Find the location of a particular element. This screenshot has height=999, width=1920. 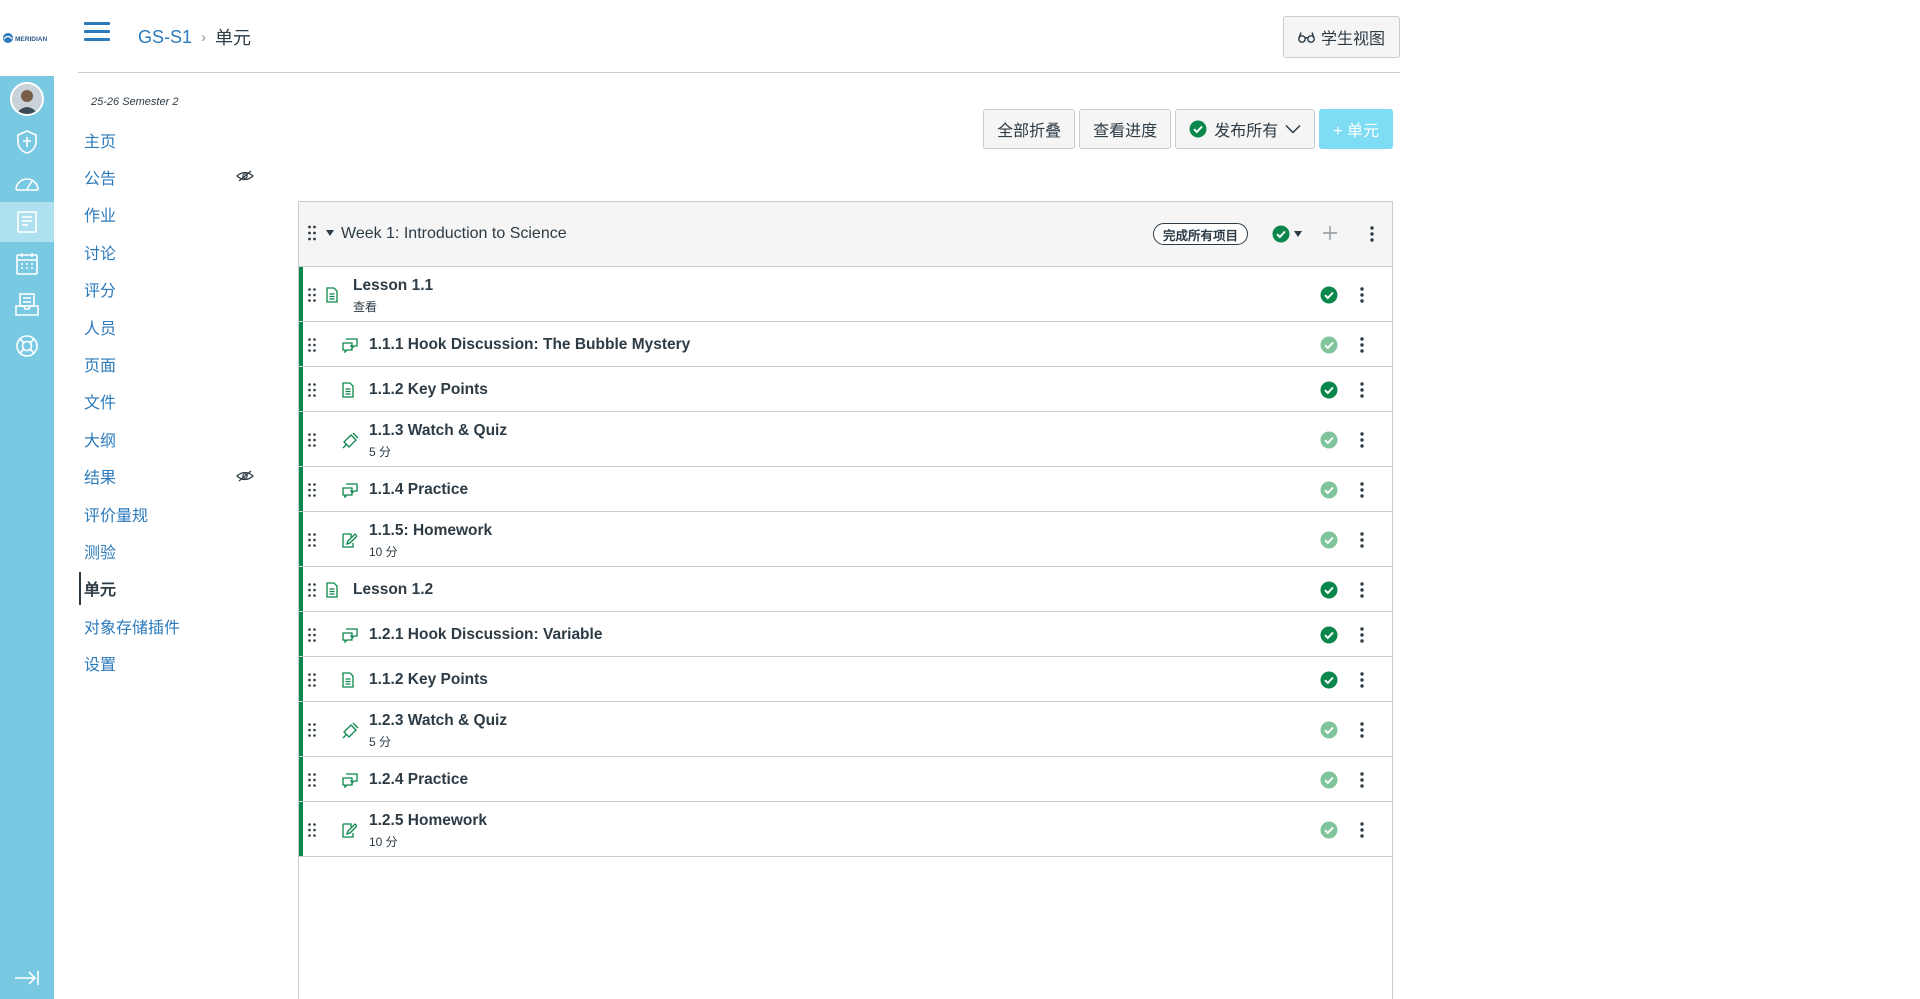

nav-calendar is located at coordinates (27, 264).